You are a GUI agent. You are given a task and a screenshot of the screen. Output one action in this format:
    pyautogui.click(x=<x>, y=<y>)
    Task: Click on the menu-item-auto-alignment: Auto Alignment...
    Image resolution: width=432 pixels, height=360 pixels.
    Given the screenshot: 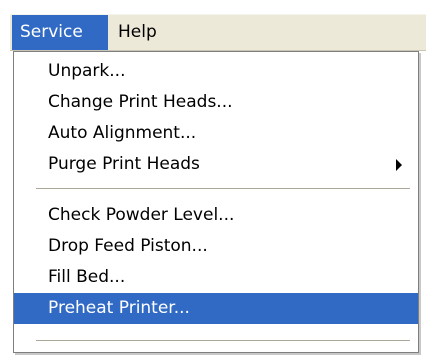 What is the action you would take?
    pyautogui.click(x=216, y=133)
    